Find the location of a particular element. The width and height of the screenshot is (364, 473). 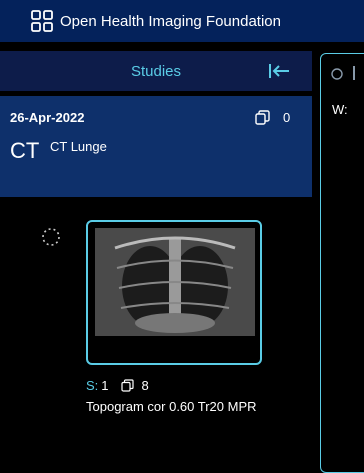

viewport-status-icon is located at coordinates (337, 74).